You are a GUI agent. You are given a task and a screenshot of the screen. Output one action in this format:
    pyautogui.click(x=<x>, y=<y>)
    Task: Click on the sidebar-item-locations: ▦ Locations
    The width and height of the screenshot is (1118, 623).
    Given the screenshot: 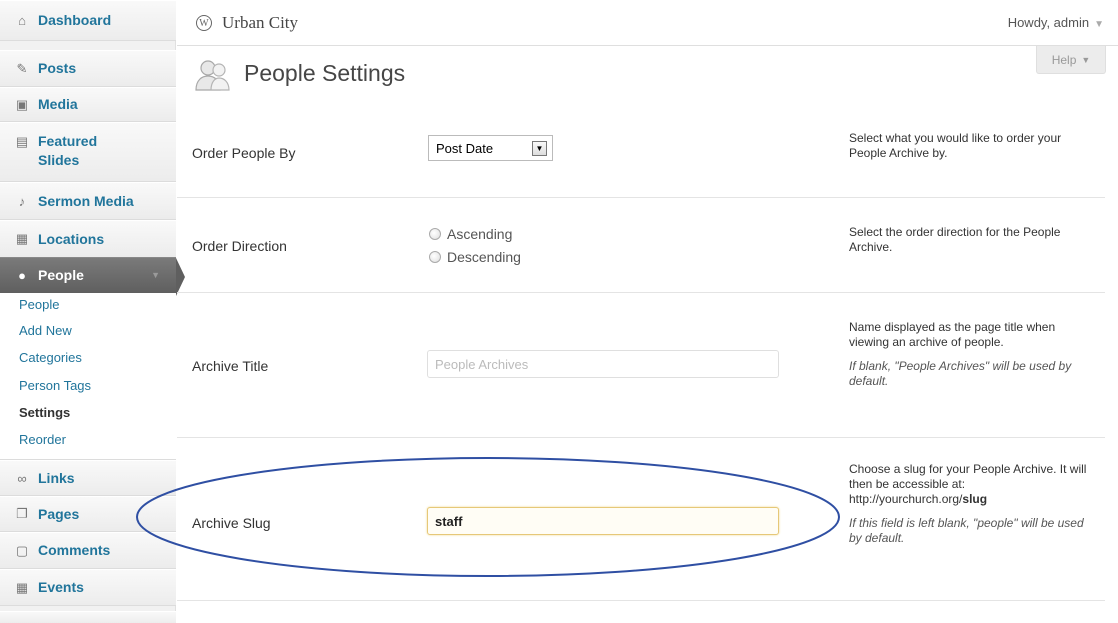 What is the action you would take?
    pyautogui.click(x=88, y=239)
    